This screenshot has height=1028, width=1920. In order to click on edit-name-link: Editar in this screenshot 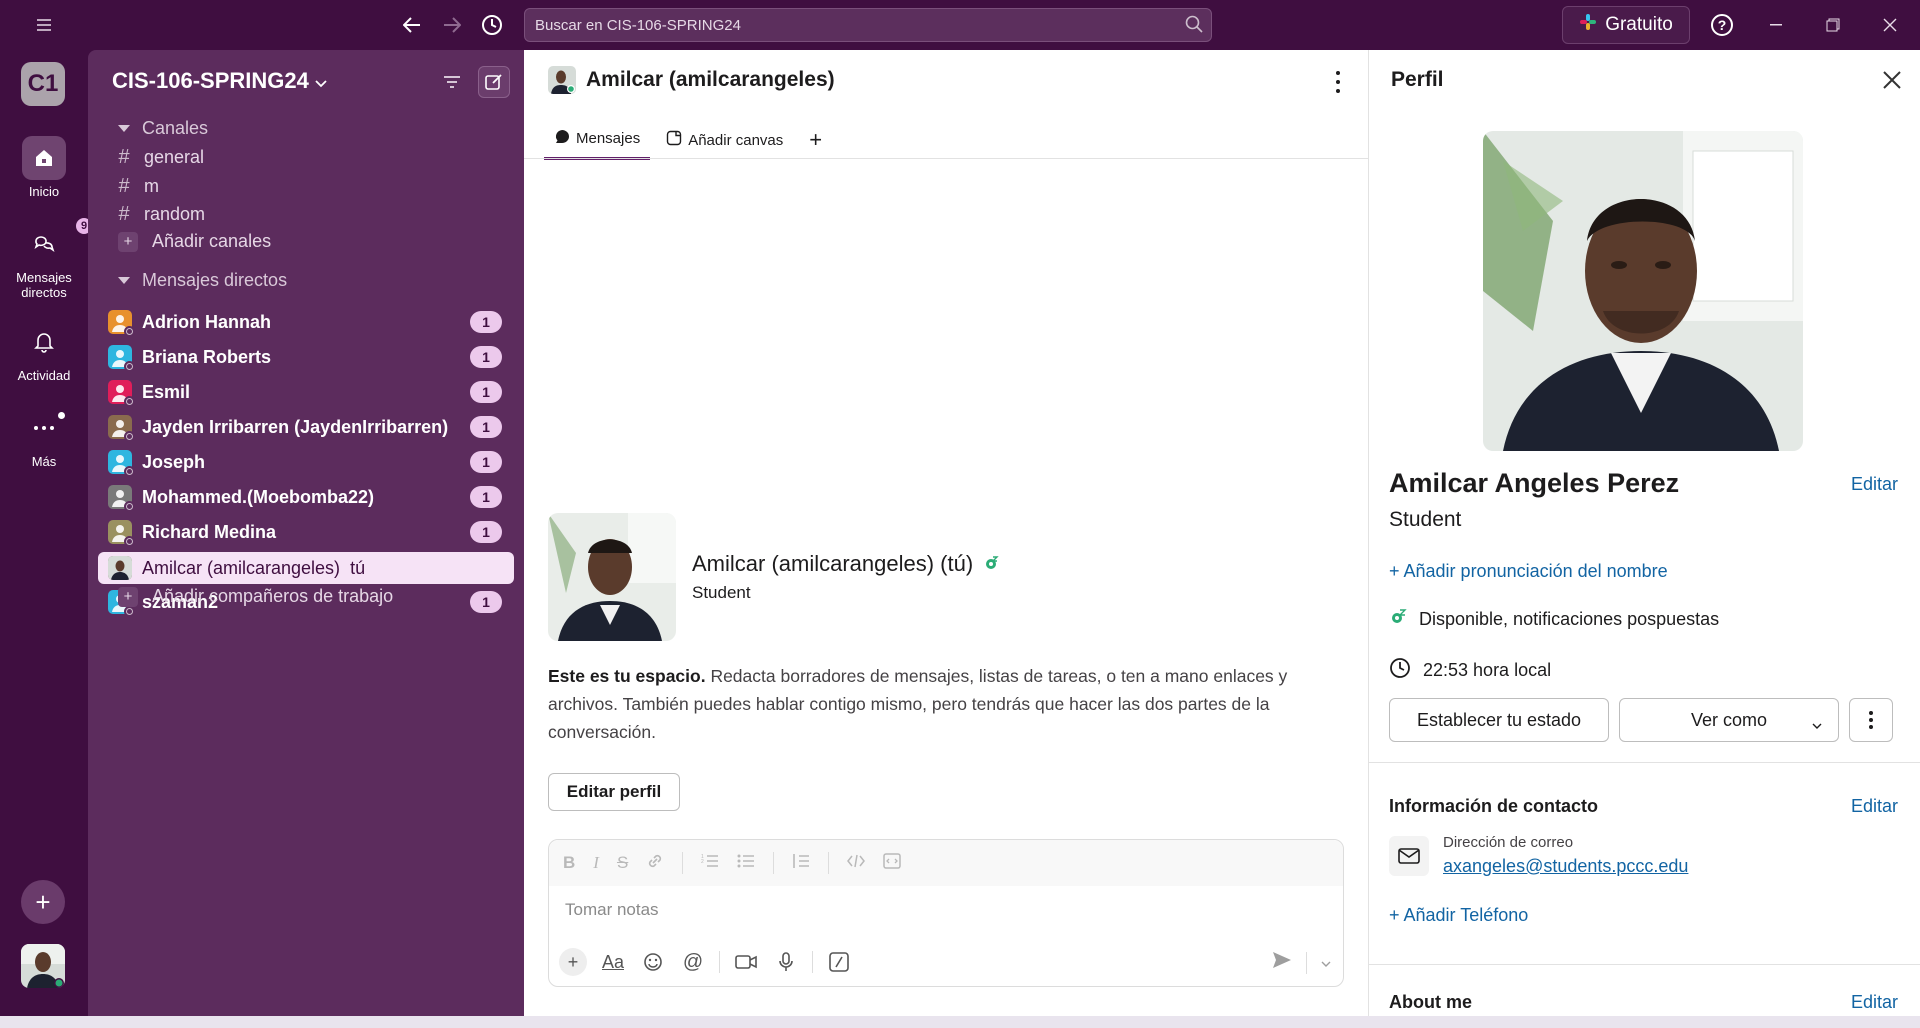, I will do `click(1874, 484)`.